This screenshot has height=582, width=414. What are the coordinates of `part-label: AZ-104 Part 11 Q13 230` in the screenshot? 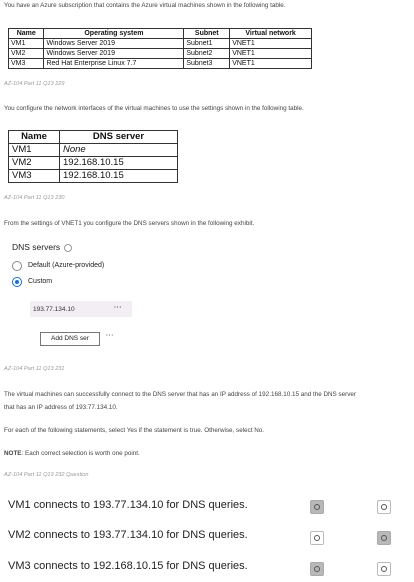 It's located at (34, 198).